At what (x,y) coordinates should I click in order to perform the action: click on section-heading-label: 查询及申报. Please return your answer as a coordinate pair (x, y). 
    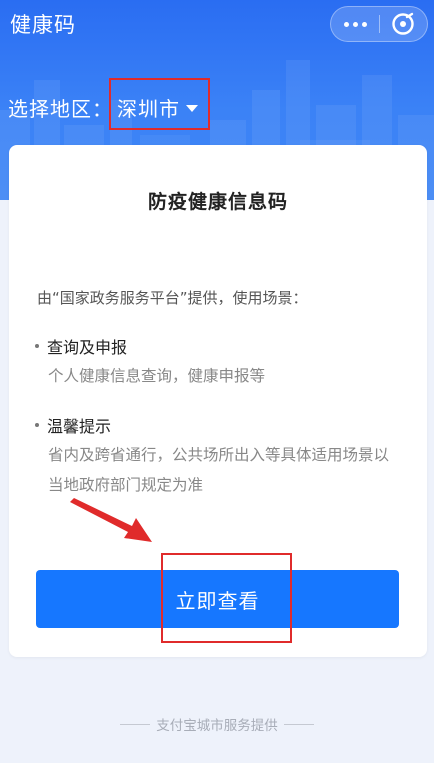
    Looking at the image, I should click on (87, 347).